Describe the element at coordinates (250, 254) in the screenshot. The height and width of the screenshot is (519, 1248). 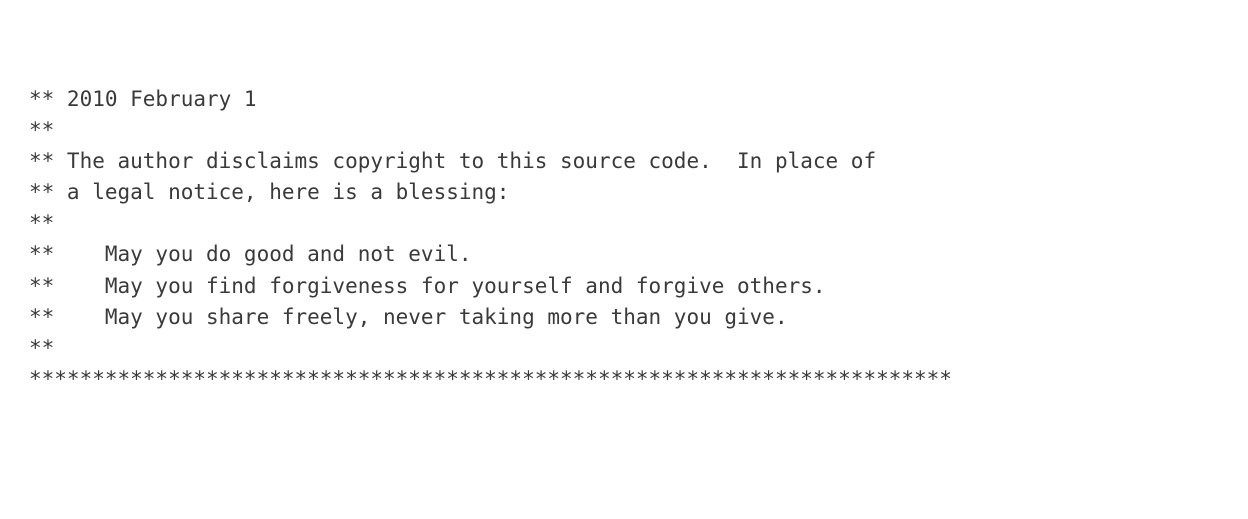
I see `code-line: ** May you do good and not evil.` at that location.